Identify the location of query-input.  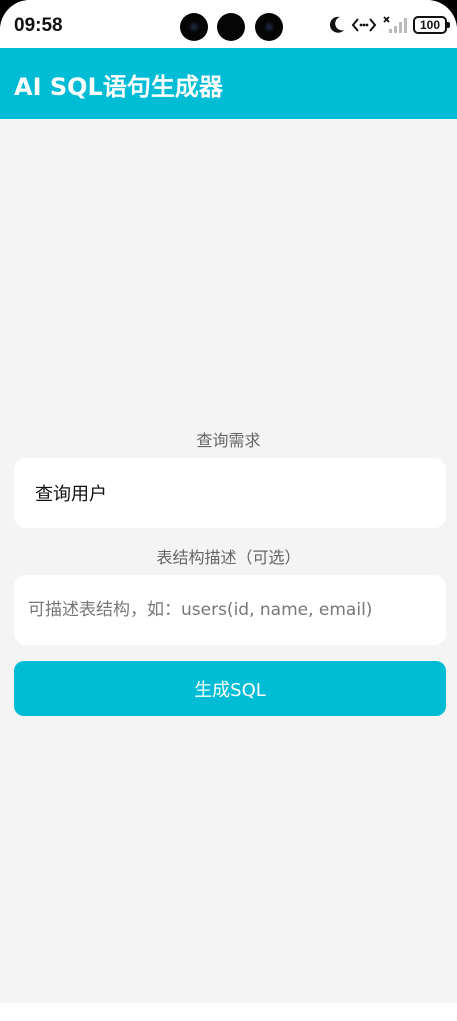
(230, 493).